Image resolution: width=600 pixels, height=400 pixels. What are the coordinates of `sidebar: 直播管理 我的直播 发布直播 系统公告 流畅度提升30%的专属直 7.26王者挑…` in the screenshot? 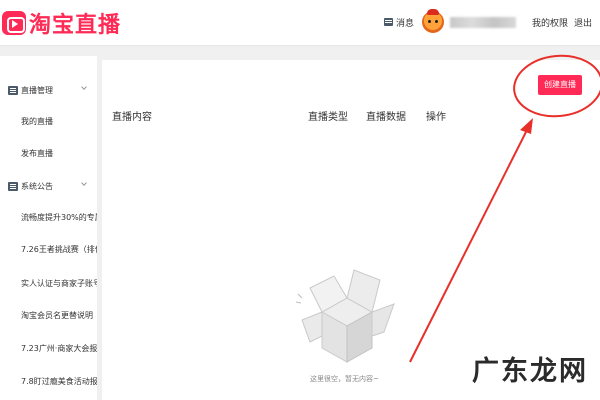 It's located at (48, 228).